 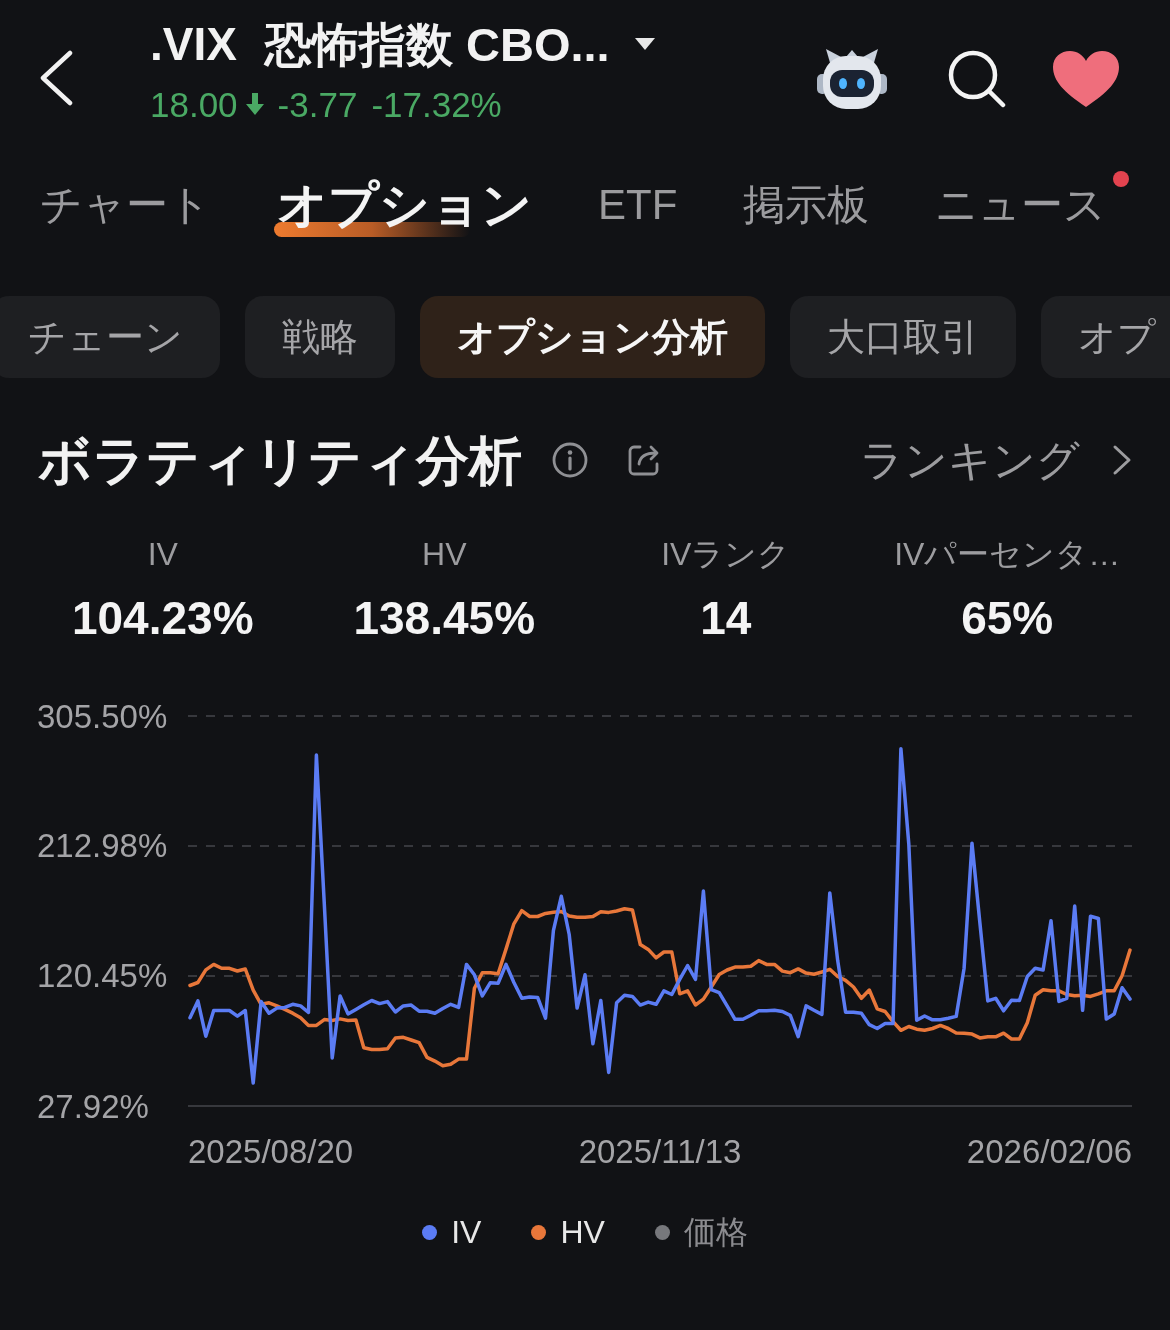 What do you see at coordinates (452, 1232) in the screenshot?
I see `legend-item: IV` at bounding box center [452, 1232].